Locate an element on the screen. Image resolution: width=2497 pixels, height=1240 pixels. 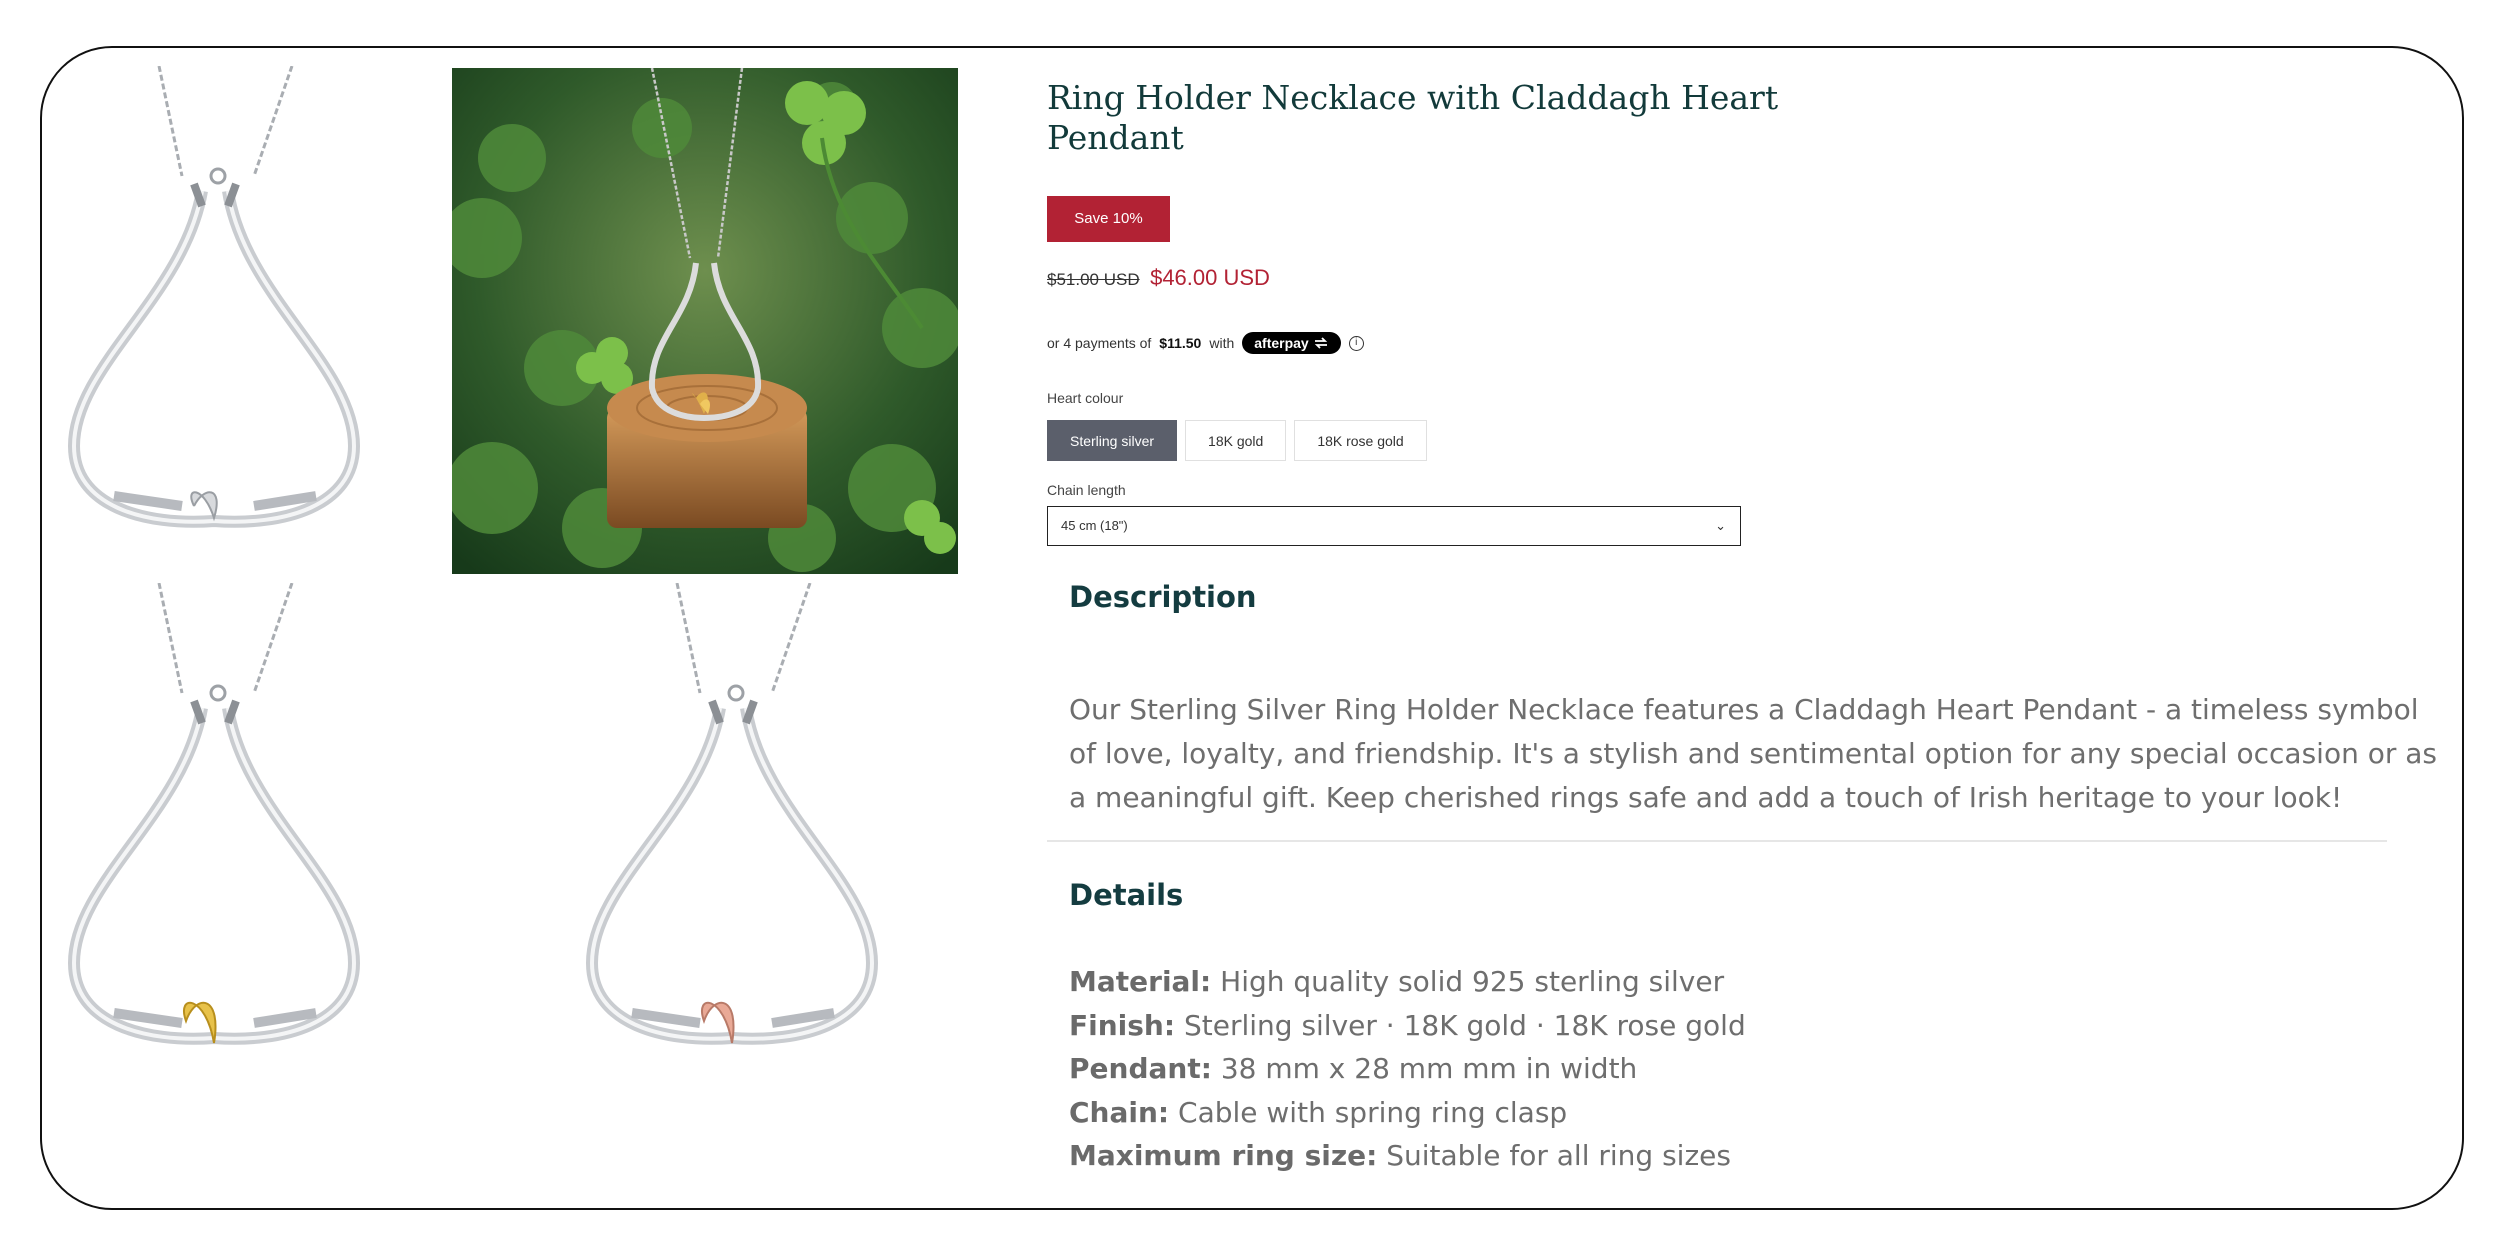
chain-length-value: 45 cm (18") is located at coordinates (1094, 525).